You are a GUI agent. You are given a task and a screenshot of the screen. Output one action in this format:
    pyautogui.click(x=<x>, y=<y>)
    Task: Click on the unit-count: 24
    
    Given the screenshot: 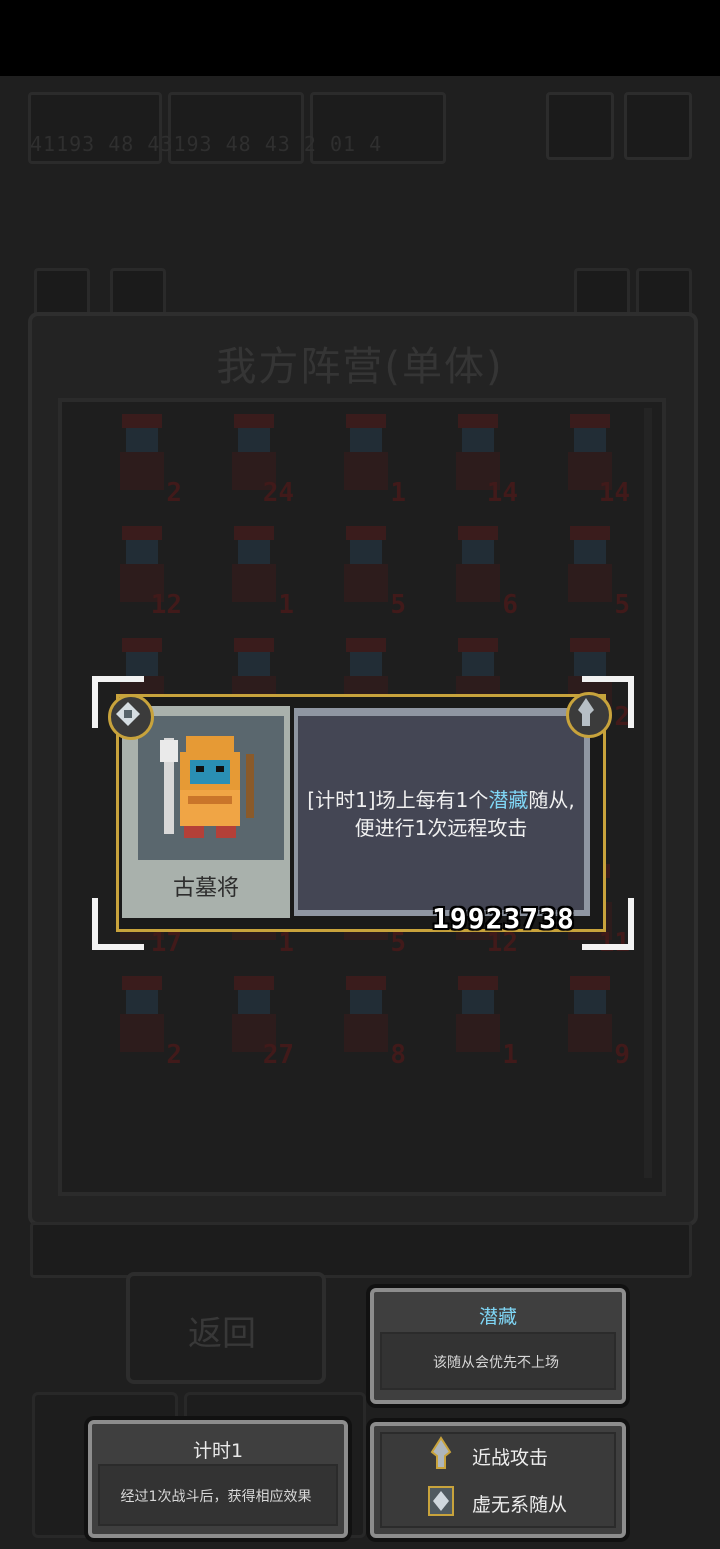 What is the action you would take?
    pyautogui.click(x=278, y=493)
    